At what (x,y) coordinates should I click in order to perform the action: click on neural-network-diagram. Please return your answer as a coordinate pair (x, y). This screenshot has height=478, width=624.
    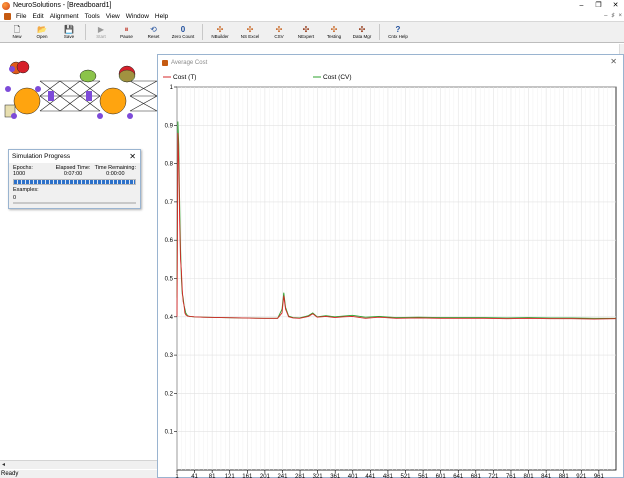
    Looking at the image, I should click on (79, 94).